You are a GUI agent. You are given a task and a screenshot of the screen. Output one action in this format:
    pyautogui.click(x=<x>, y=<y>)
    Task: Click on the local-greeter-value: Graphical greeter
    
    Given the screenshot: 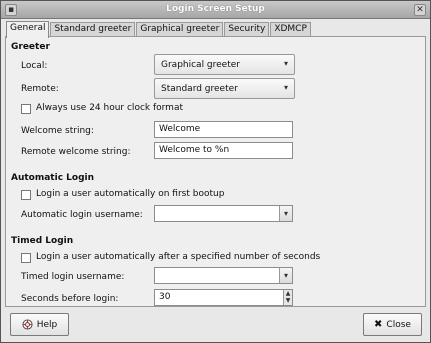 What is the action you would take?
    pyautogui.click(x=200, y=65)
    